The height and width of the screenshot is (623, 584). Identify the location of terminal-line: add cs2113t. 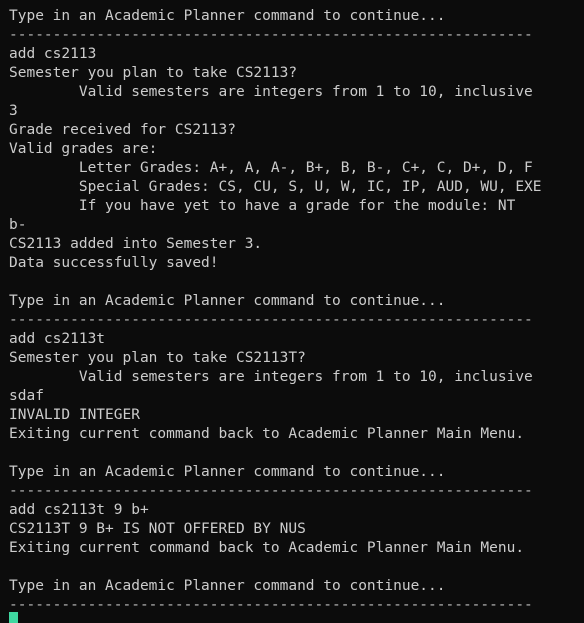
(57, 339).